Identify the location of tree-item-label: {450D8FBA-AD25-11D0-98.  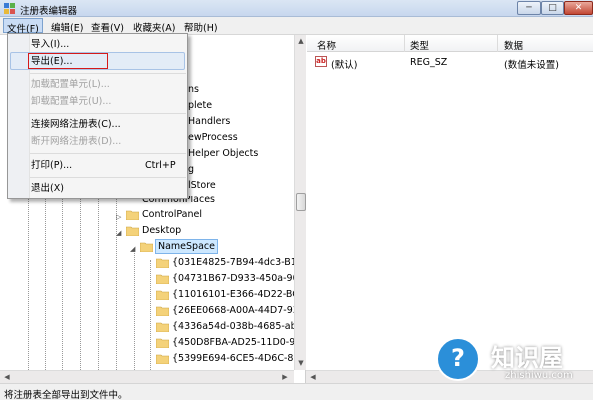
(237, 342).